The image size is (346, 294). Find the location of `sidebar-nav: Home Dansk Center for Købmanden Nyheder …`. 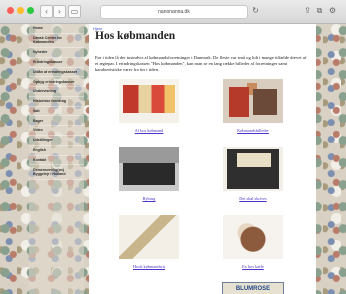

sidebar-nav: Home Dansk Center for Købmanden Nyheder … is located at coordinates (56, 159).